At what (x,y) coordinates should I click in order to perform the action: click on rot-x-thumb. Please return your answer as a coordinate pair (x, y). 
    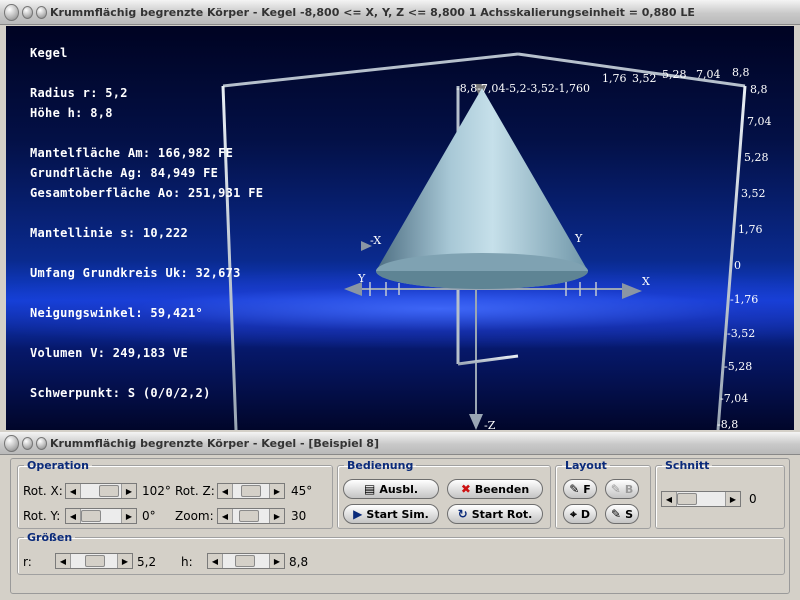
    Looking at the image, I should click on (109, 491).